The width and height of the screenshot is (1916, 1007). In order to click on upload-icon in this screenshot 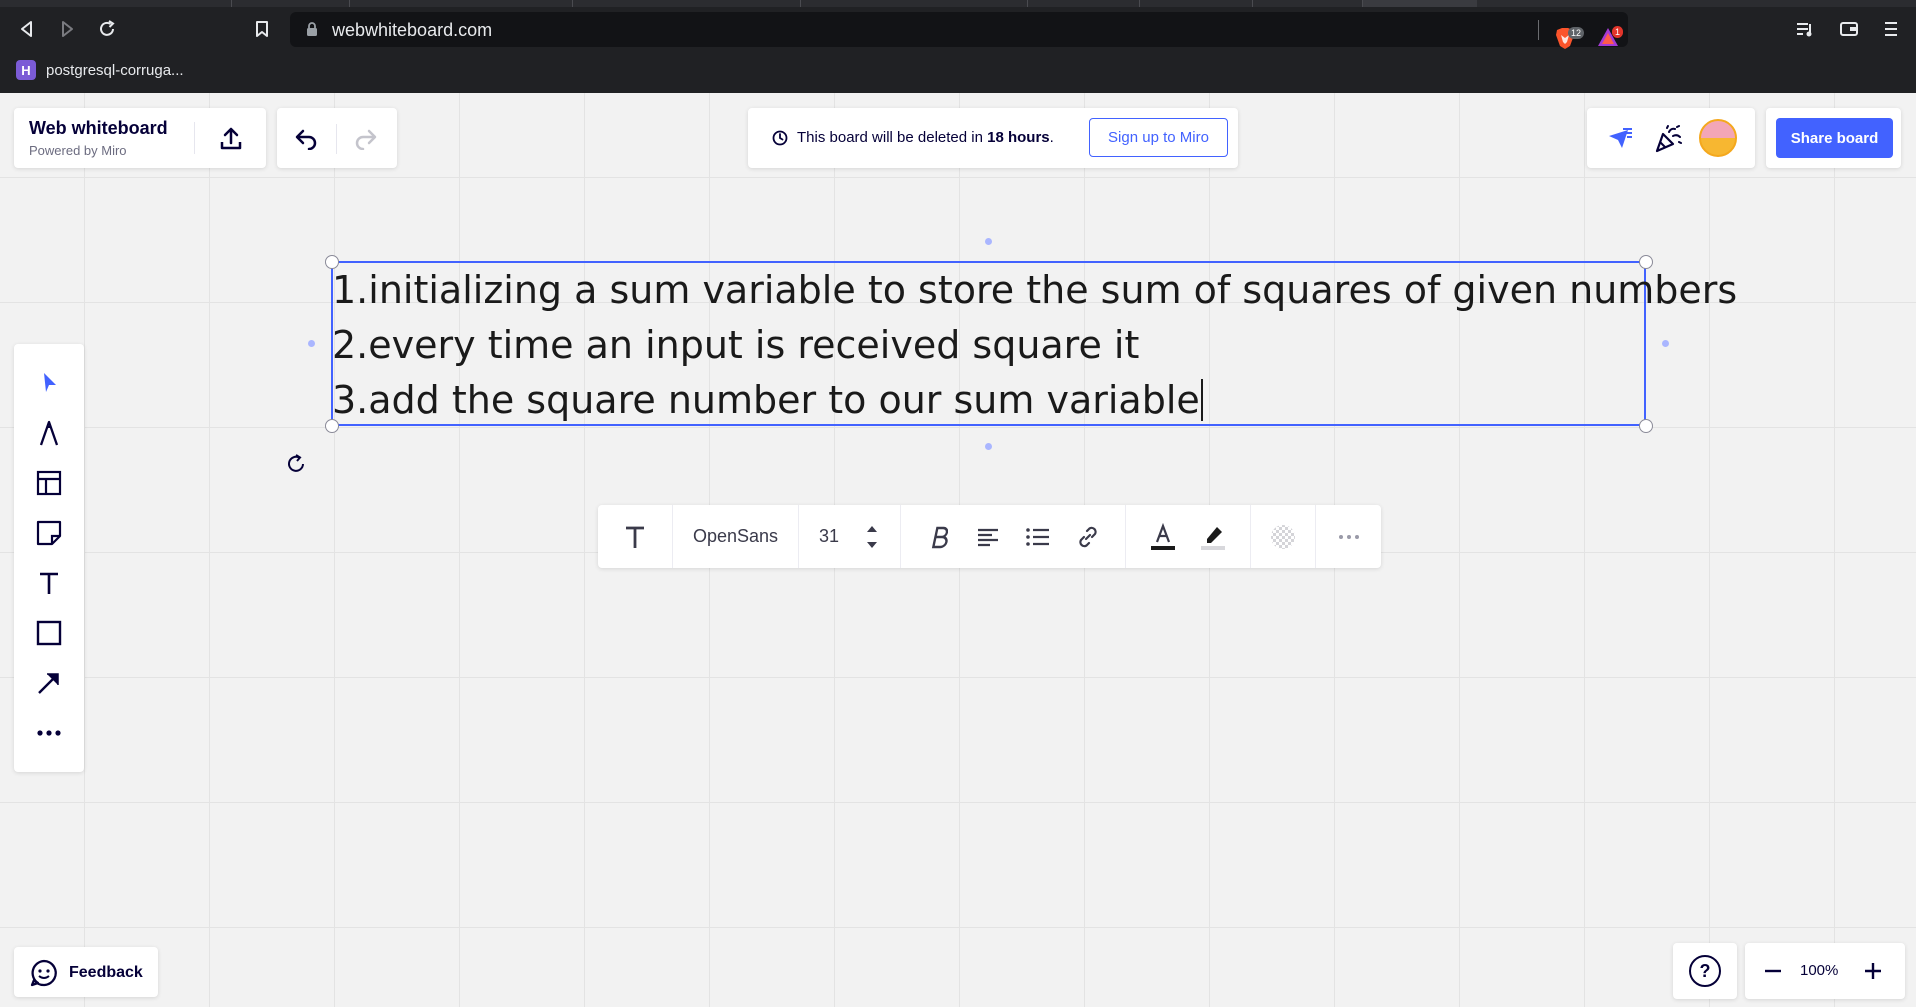, I will do `click(231, 138)`.